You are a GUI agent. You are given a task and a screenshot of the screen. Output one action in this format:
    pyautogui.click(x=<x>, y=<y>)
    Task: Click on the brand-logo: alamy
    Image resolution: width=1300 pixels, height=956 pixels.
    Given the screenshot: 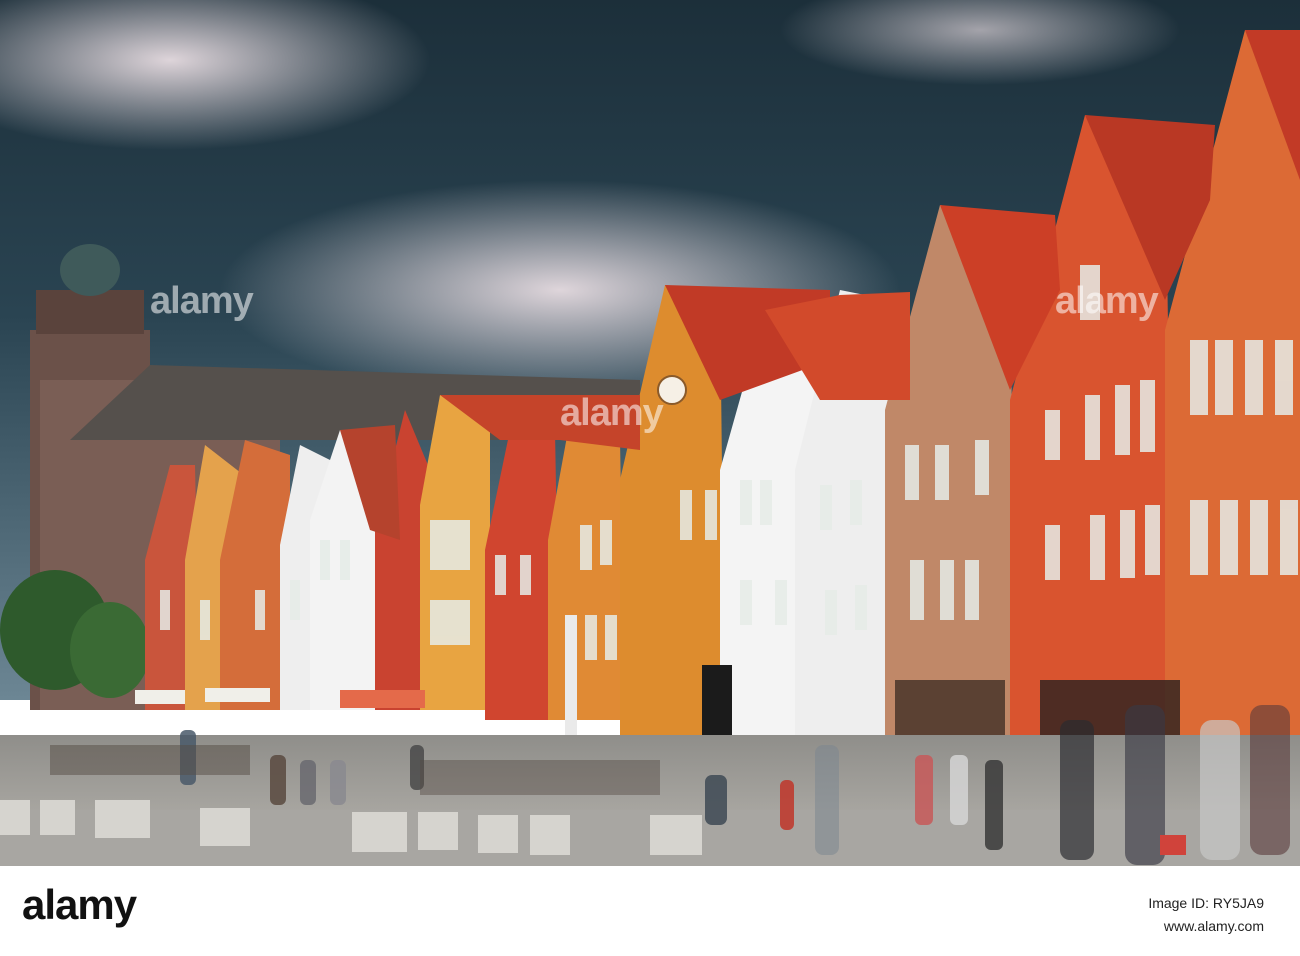 What is the action you would take?
    pyautogui.click(x=79, y=905)
    